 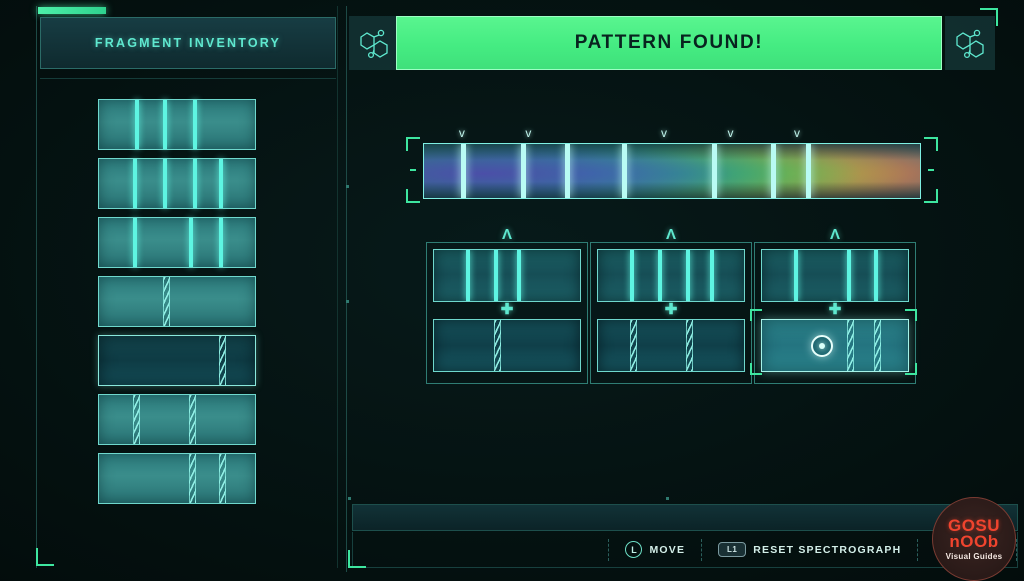 What do you see at coordinates (931, 170) in the screenshot?
I see `spec-tick-right` at bounding box center [931, 170].